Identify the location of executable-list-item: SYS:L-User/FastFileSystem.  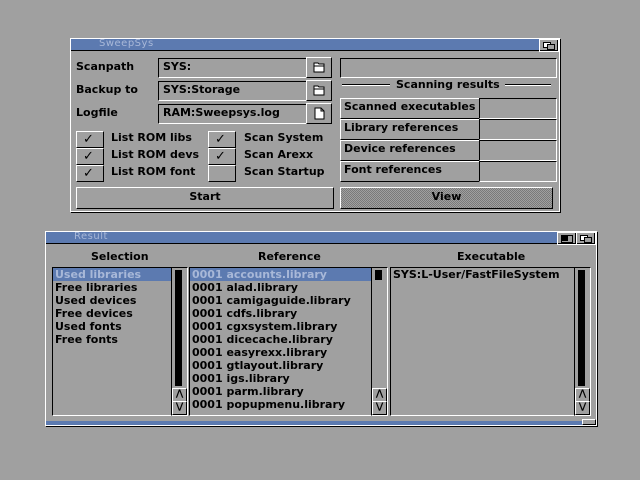
(482, 274).